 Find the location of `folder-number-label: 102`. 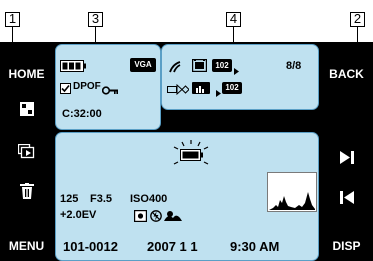

folder-number-label: 102 is located at coordinates (222, 65).